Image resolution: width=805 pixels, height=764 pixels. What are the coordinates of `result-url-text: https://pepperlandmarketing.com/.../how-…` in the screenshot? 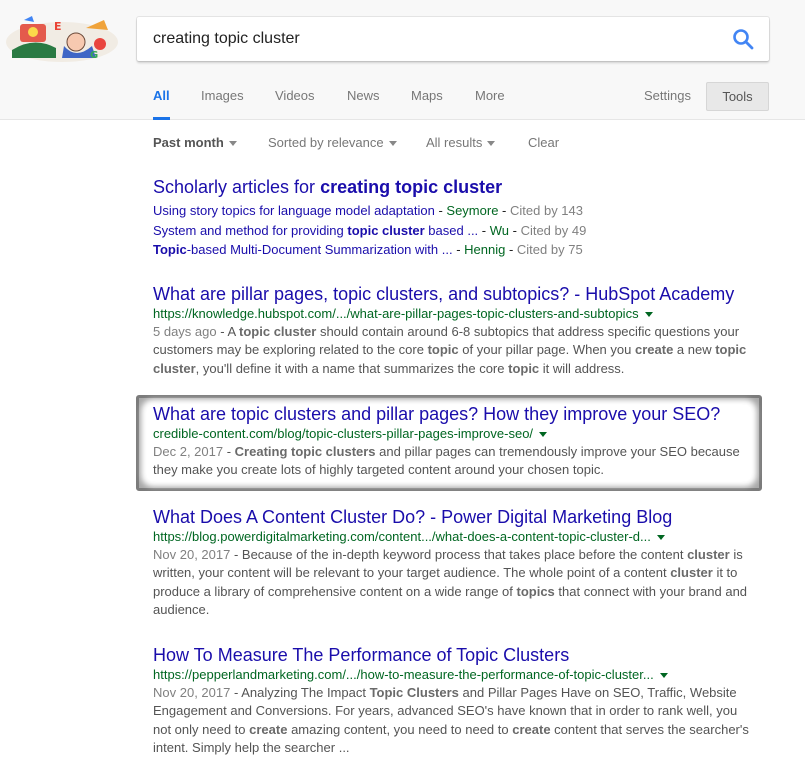 It's located at (403, 674).